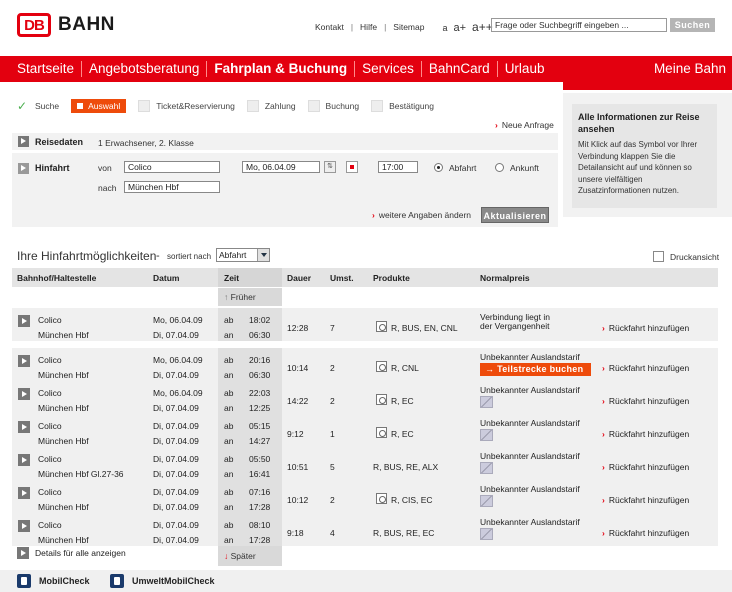 The height and width of the screenshot is (592, 732). What do you see at coordinates (352, 167) in the screenshot?
I see `calendar-icon` at bounding box center [352, 167].